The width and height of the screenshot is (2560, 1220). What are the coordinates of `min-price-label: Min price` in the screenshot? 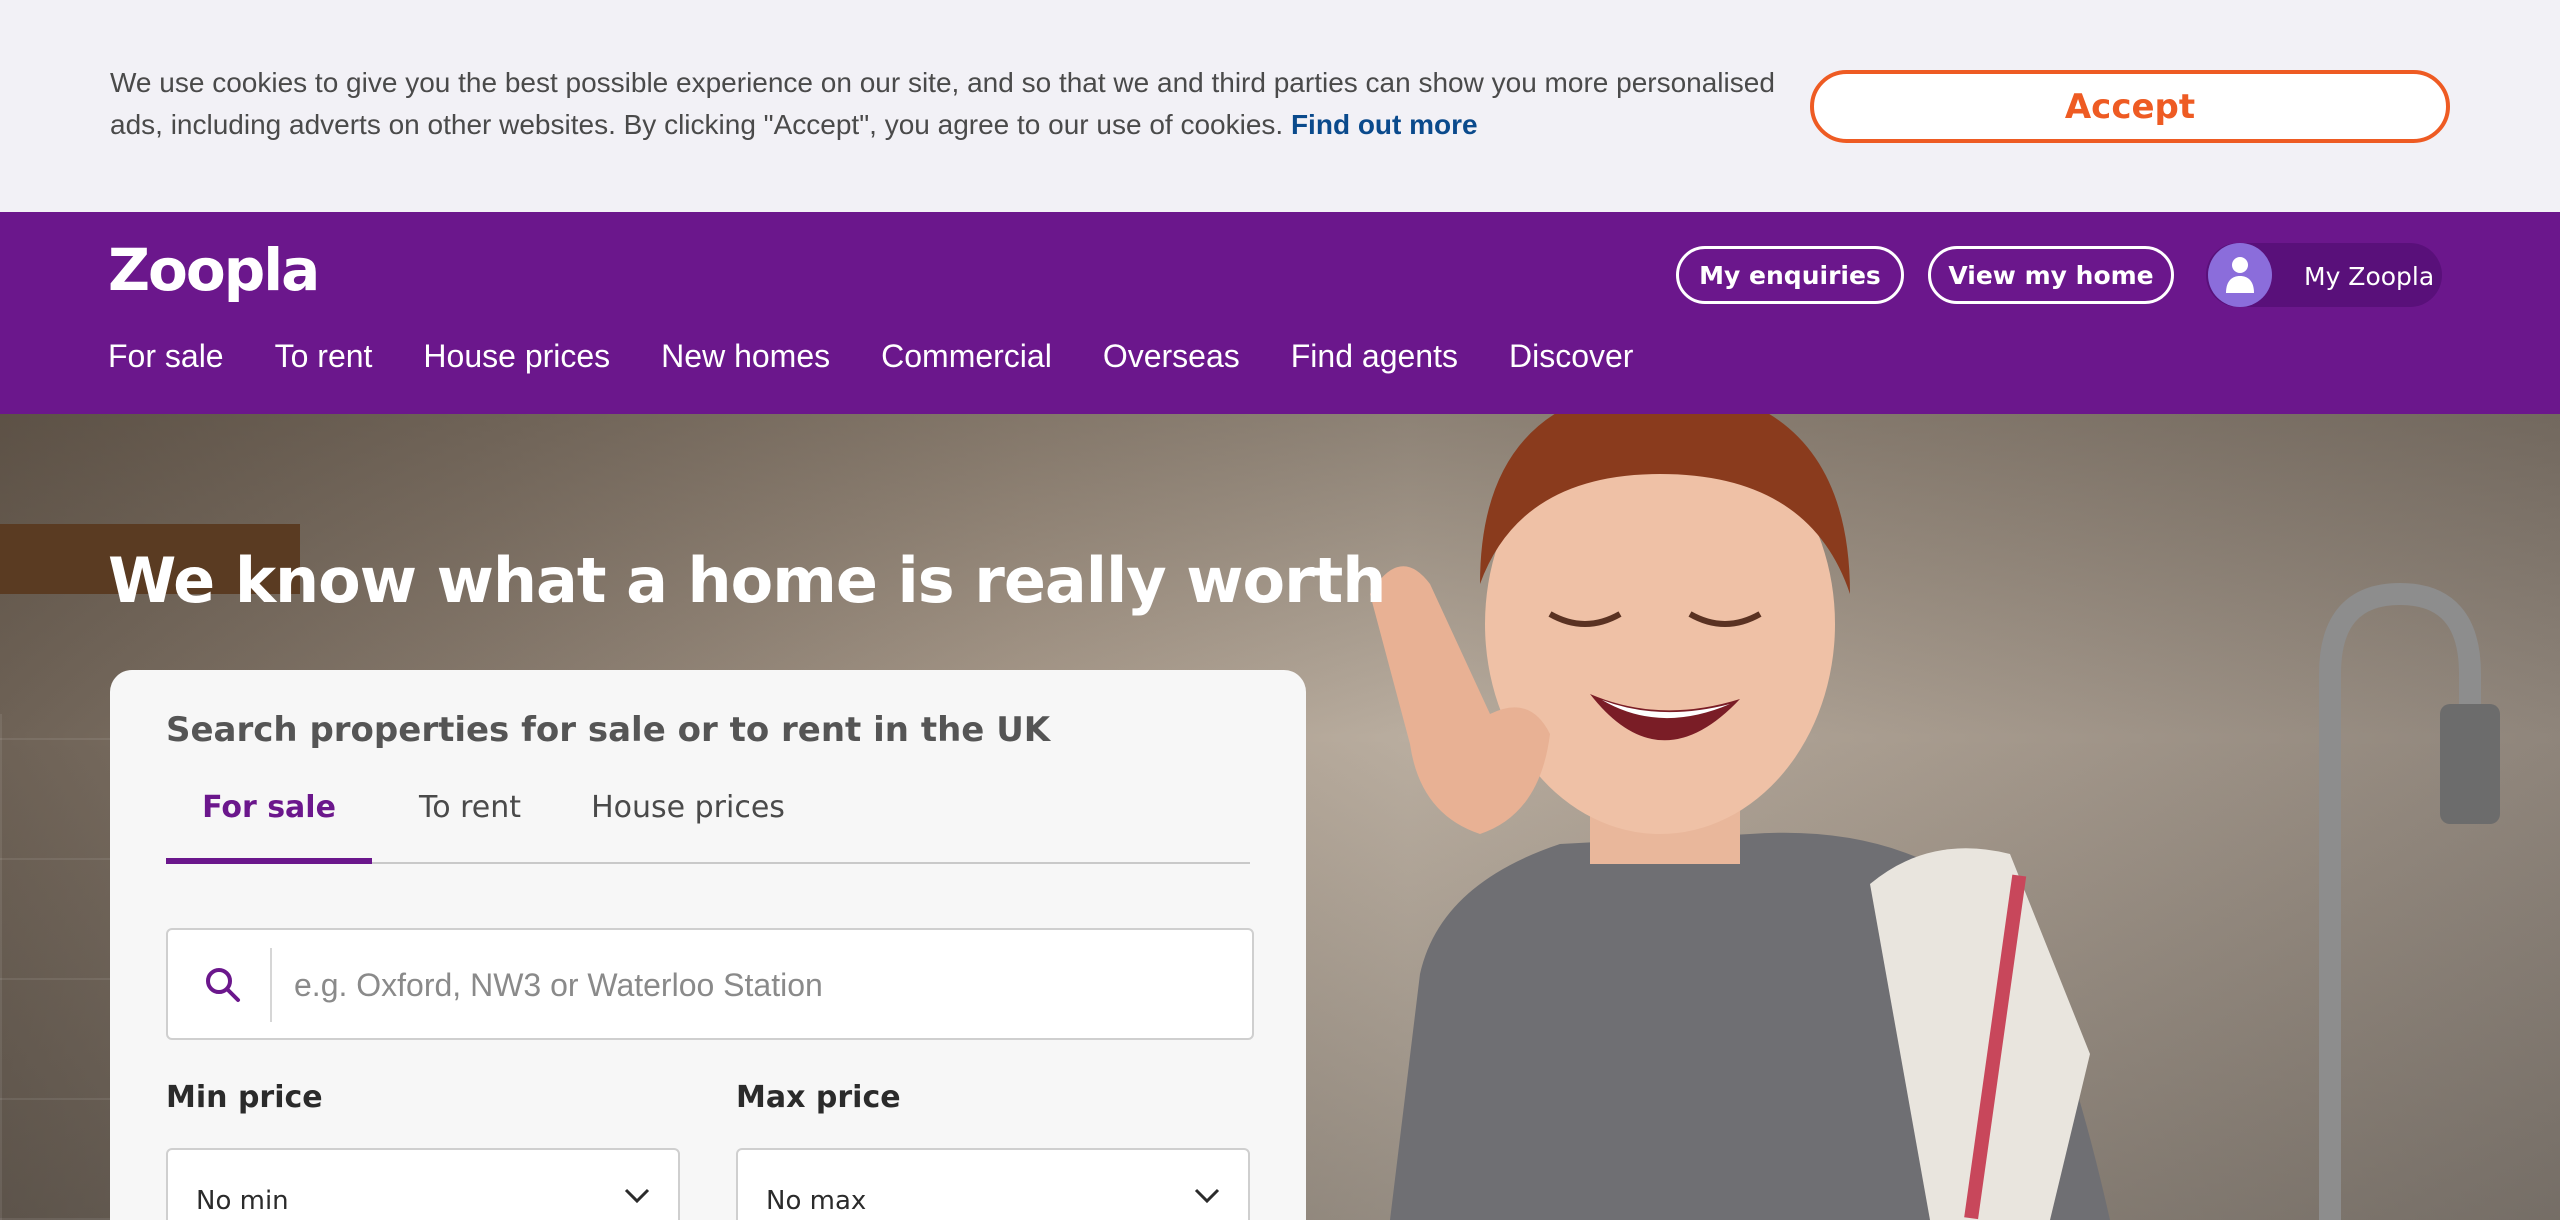 It's located at (244, 1097).